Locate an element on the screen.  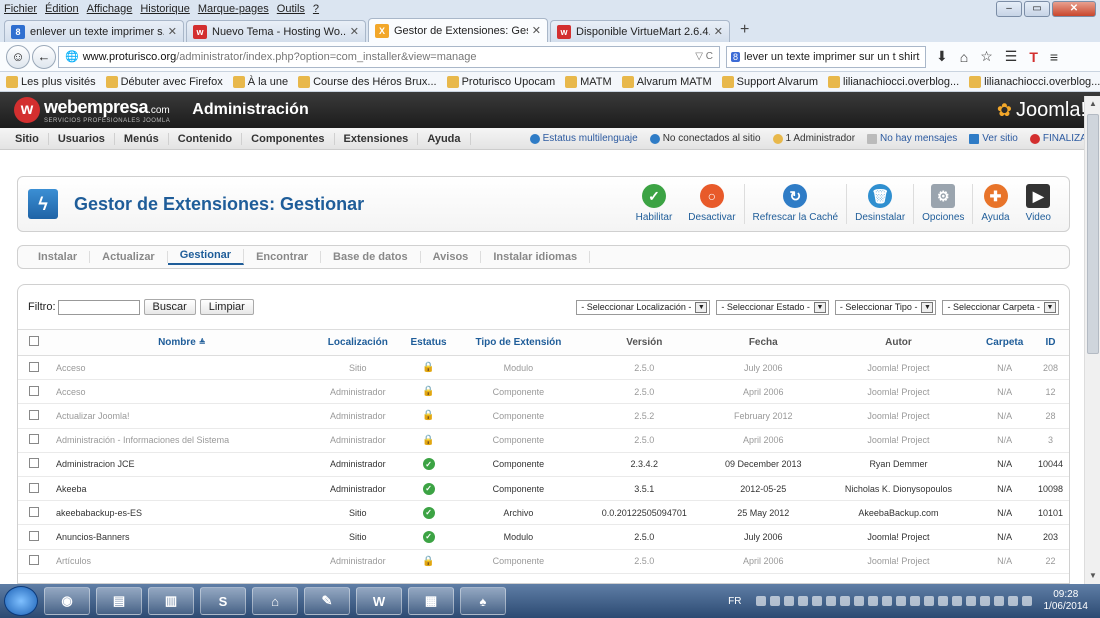
scrollbar-thumb is located at coordinates (1093, 234).